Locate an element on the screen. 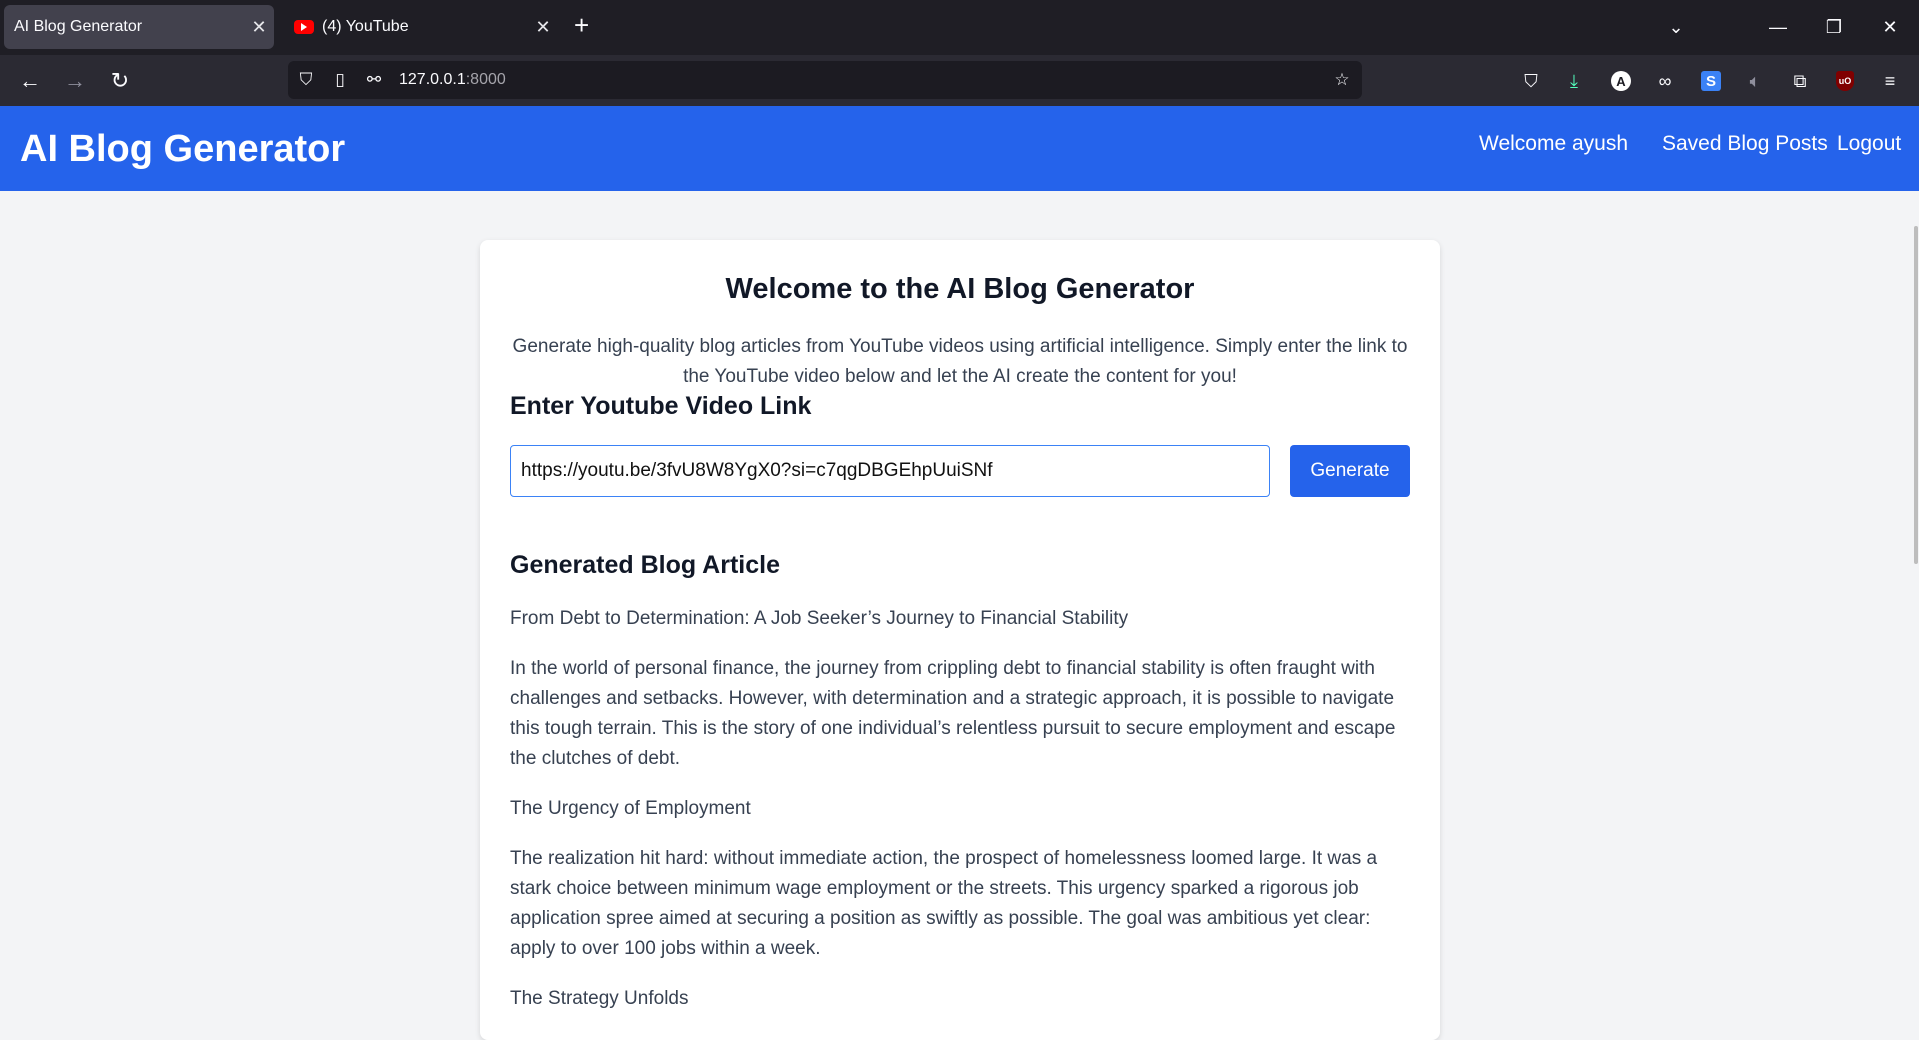 This screenshot has height=1040, width=1919. reload-icon: ↻ is located at coordinates (120, 81).